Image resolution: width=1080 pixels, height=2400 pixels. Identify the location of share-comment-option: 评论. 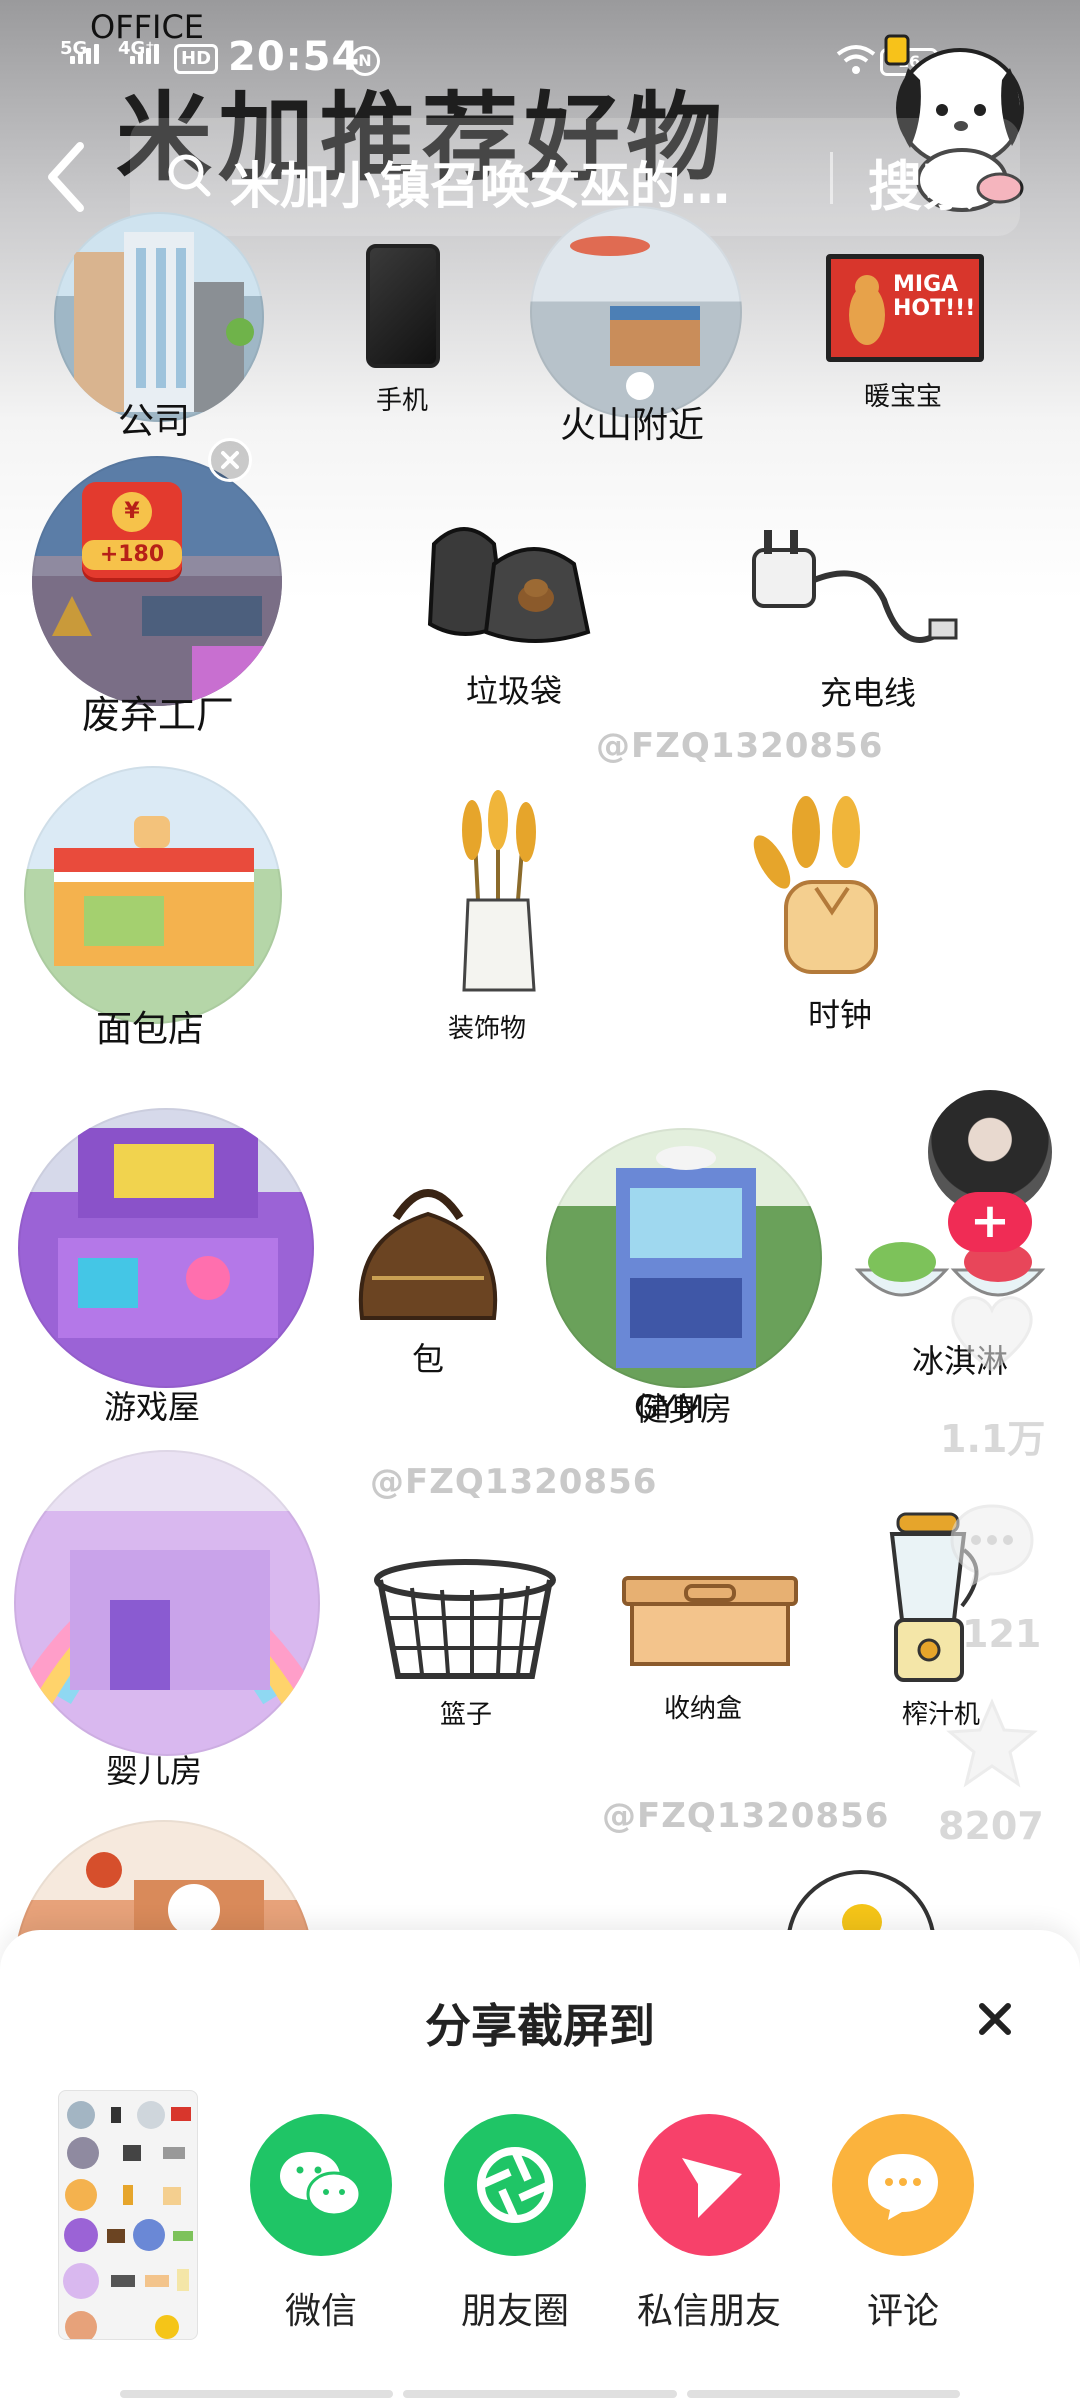
(903, 2224).